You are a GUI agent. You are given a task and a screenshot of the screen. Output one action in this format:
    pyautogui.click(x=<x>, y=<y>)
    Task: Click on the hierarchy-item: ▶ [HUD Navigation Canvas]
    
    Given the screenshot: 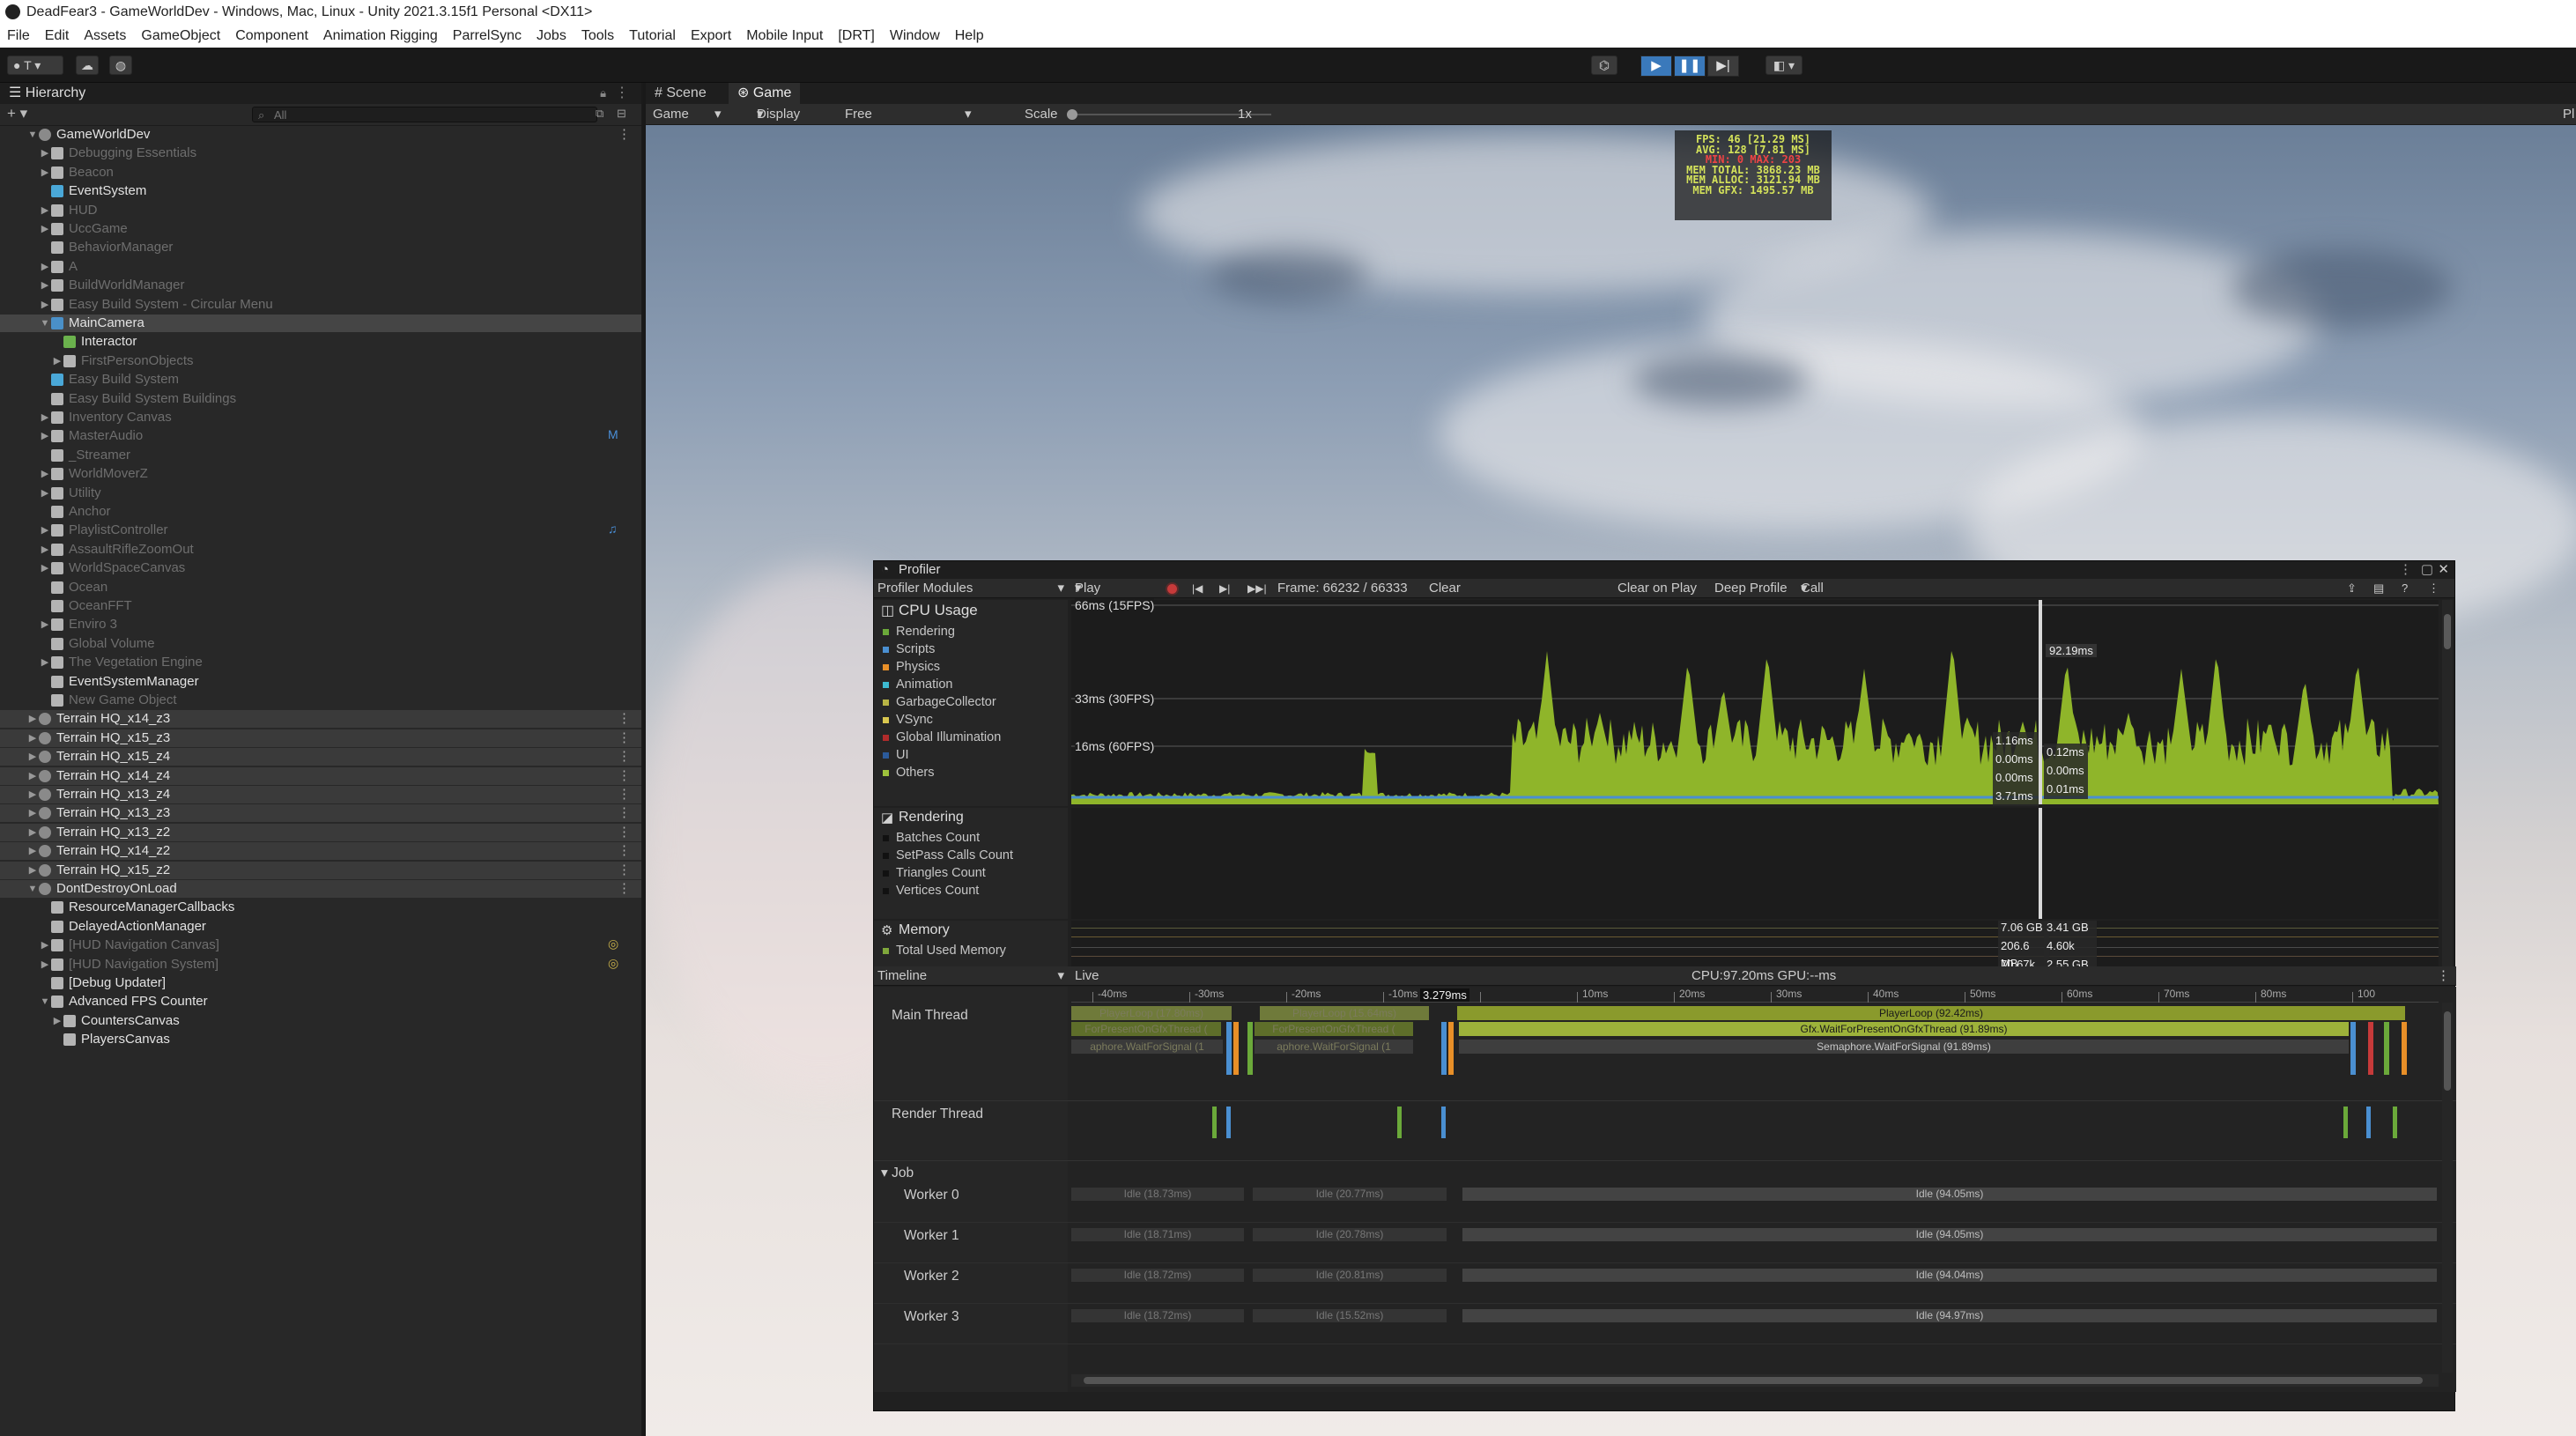 What is the action you would take?
    pyautogui.click(x=320, y=945)
    